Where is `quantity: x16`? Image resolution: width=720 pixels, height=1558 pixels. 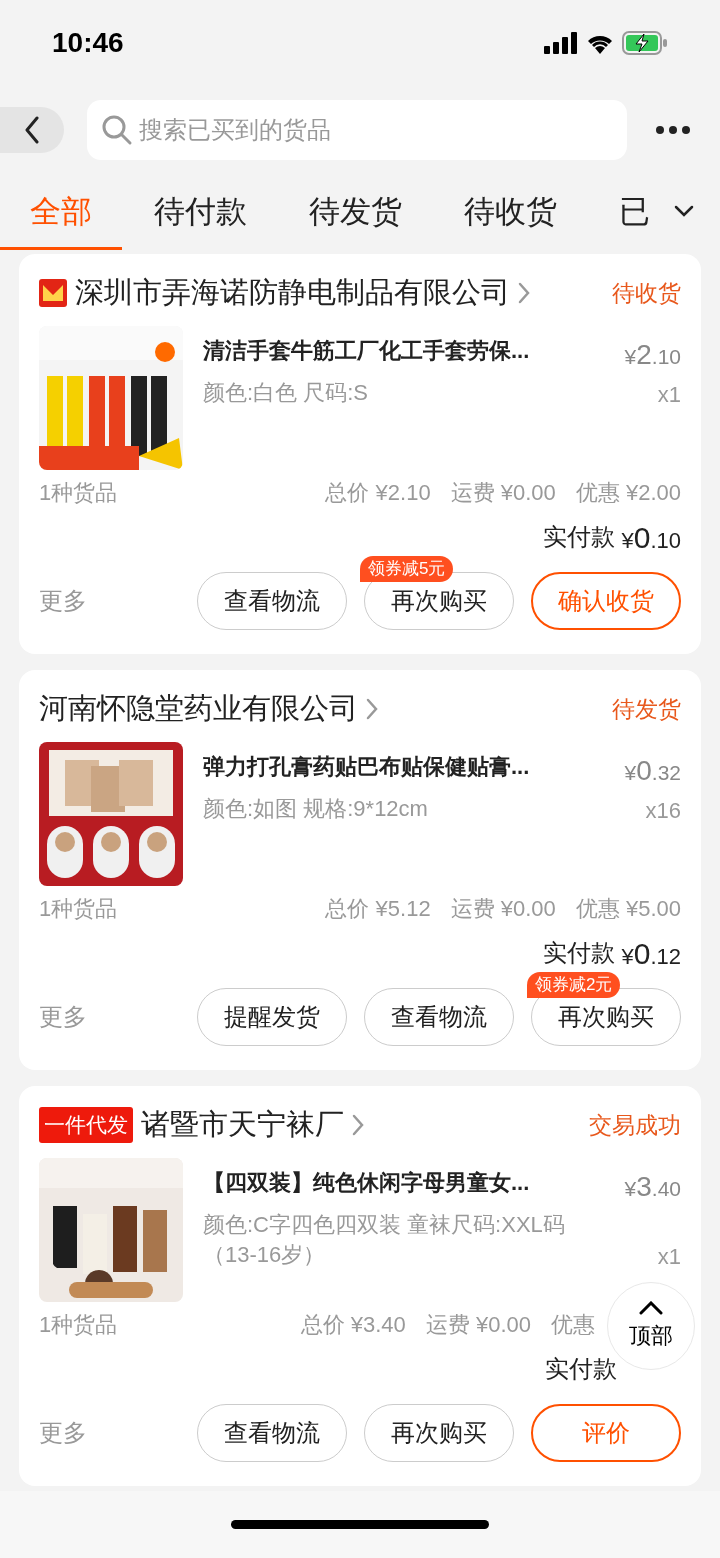 quantity: x16 is located at coordinates (663, 811).